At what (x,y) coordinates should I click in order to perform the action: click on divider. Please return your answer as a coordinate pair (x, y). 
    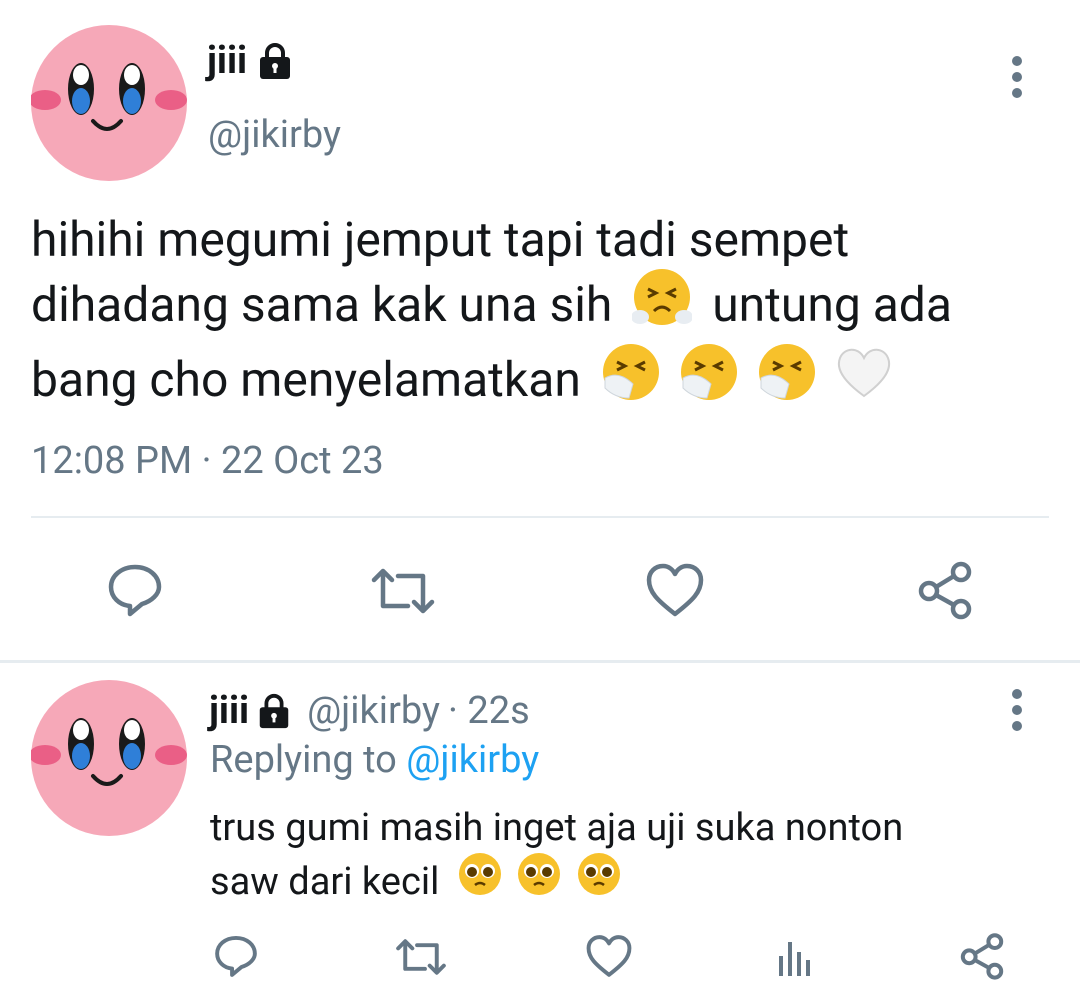
    Looking at the image, I should click on (540, 517).